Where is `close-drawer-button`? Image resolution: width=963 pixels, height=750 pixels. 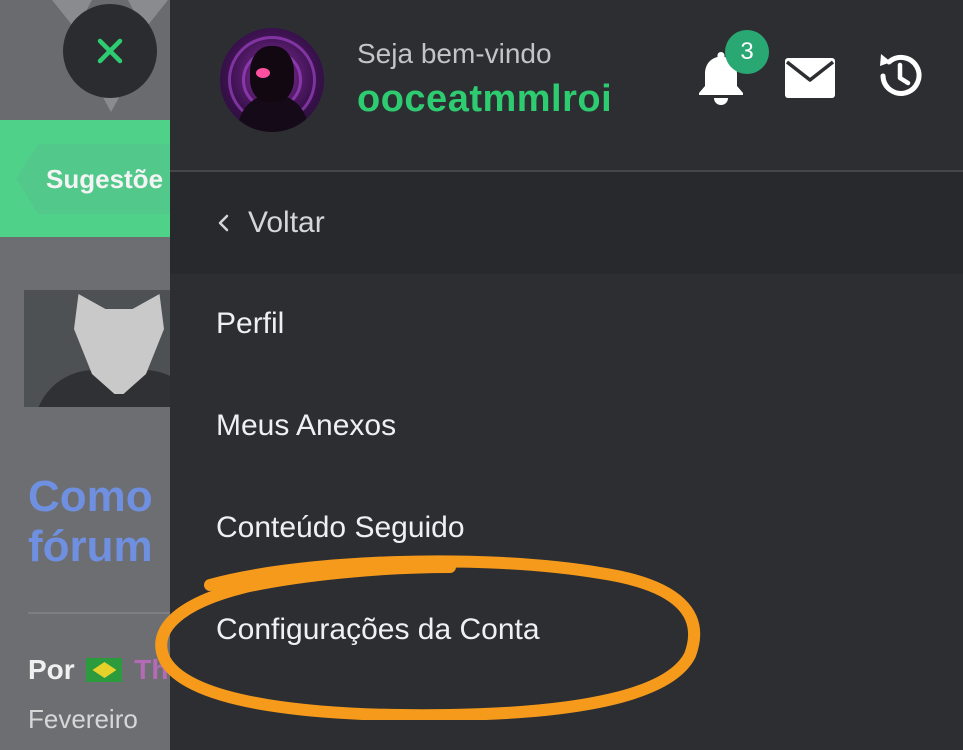
close-drawer-button is located at coordinates (110, 51).